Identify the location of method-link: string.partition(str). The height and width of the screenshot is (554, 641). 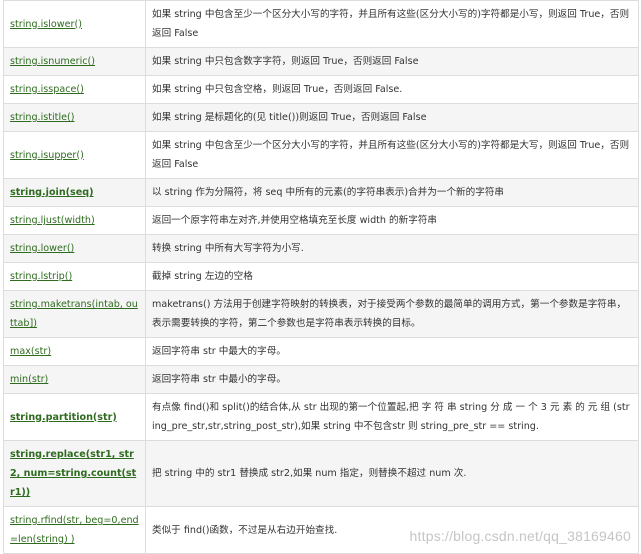
(63, 417).